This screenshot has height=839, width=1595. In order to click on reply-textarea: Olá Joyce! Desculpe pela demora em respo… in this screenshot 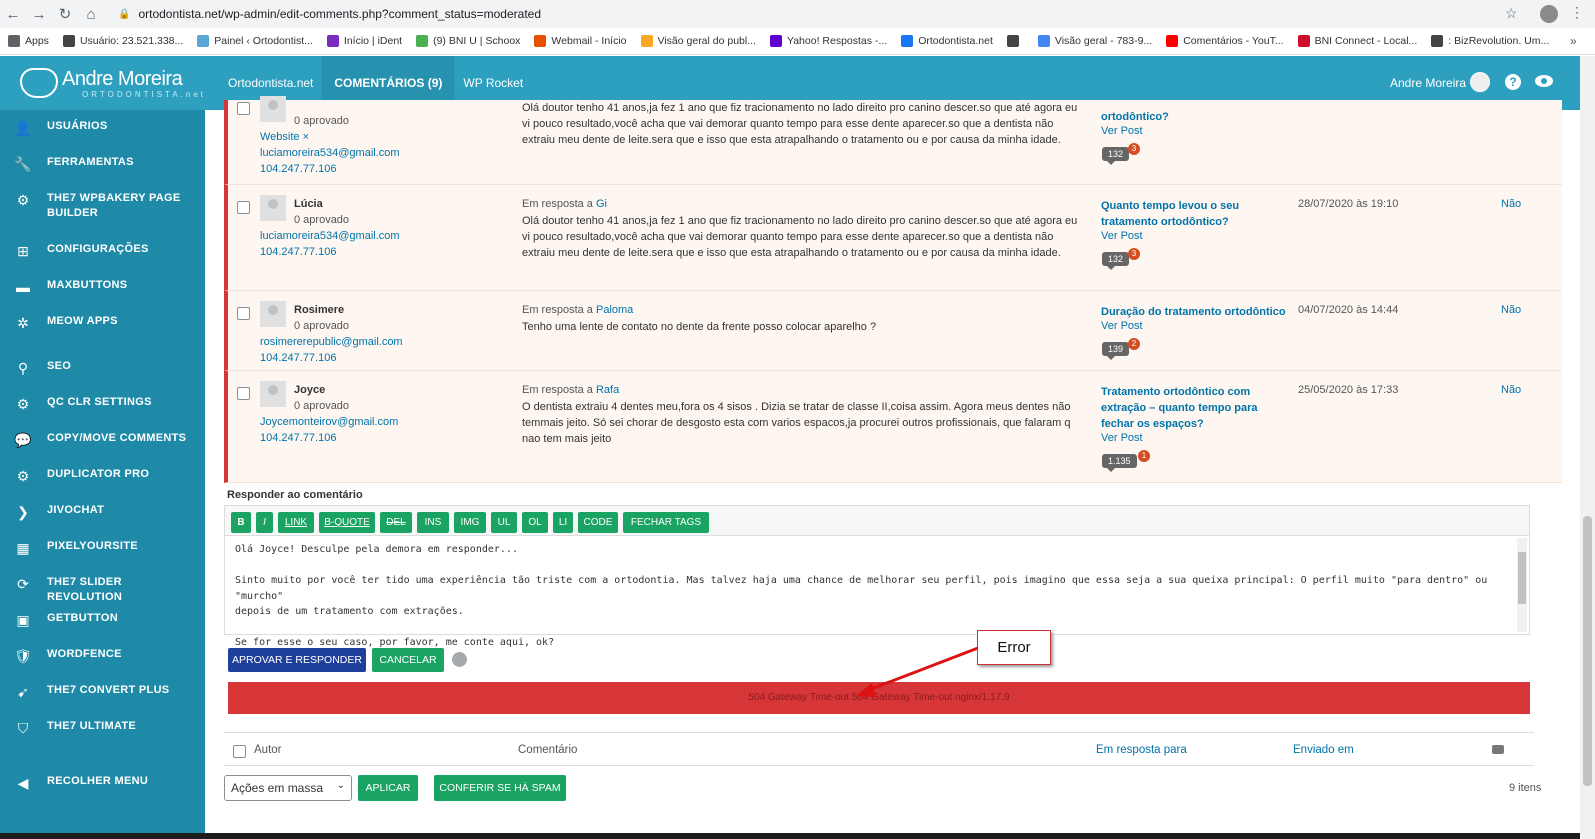, I will do `click(877, 591)`.